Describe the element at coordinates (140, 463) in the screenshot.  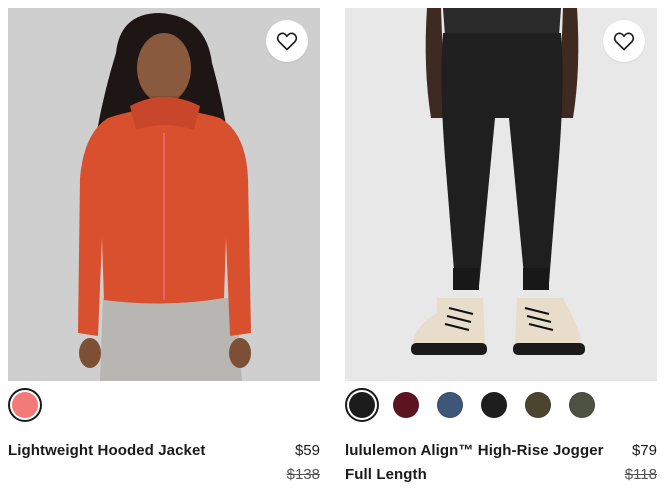
I see `product-name: Lightweight Hooded Jacket` at that location.